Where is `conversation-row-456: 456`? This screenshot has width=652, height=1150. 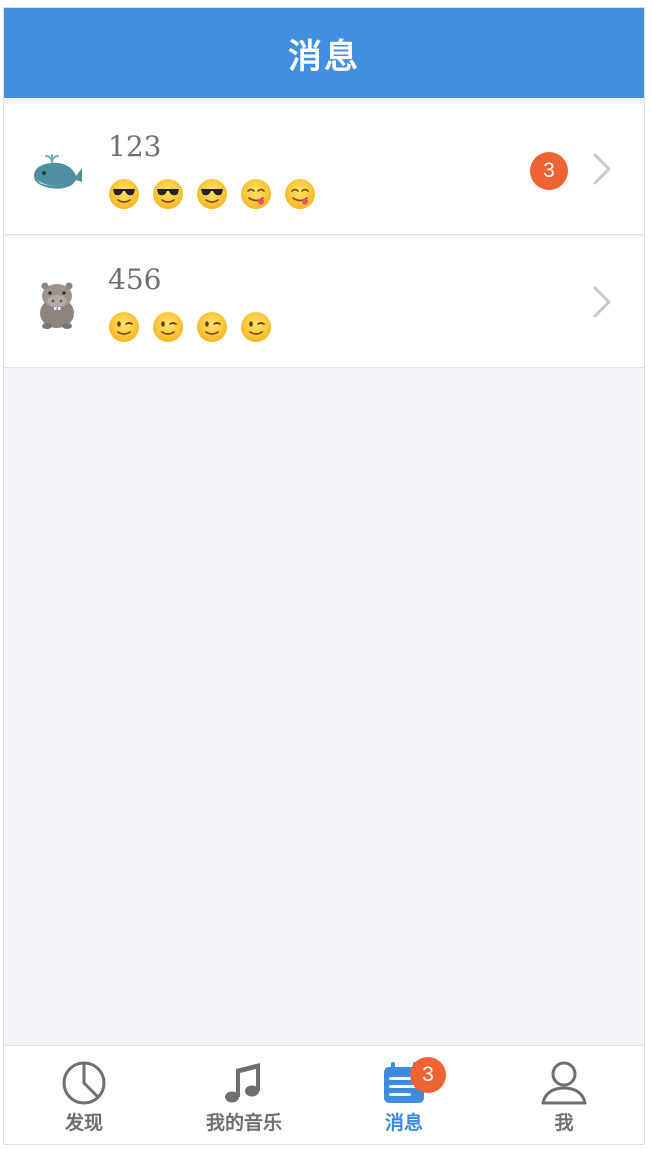 conversation-row-456: 456 is located at coordinates (324, 302).